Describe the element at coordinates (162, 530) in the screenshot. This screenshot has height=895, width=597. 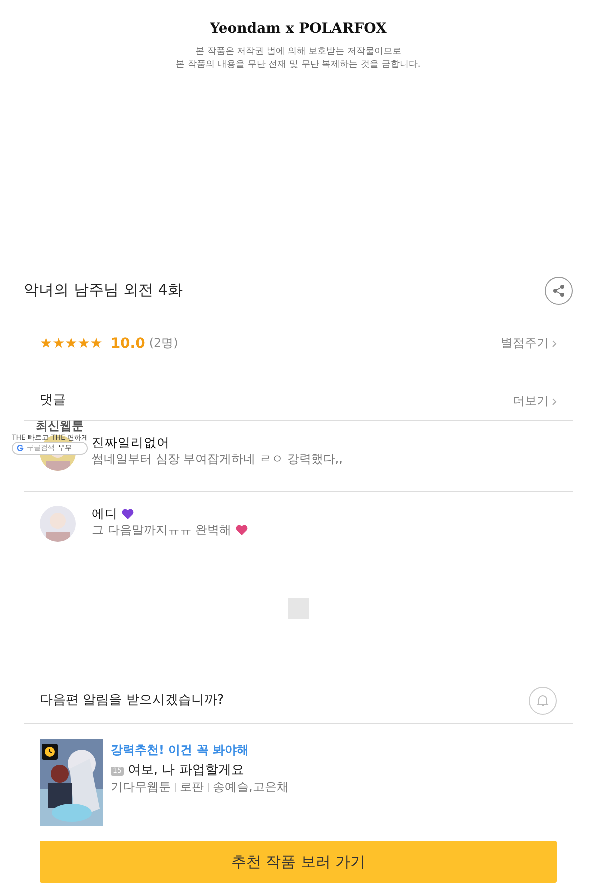
I see `comment-text: 그 다음말까지ㅠㅠ 완벽해` at that location.